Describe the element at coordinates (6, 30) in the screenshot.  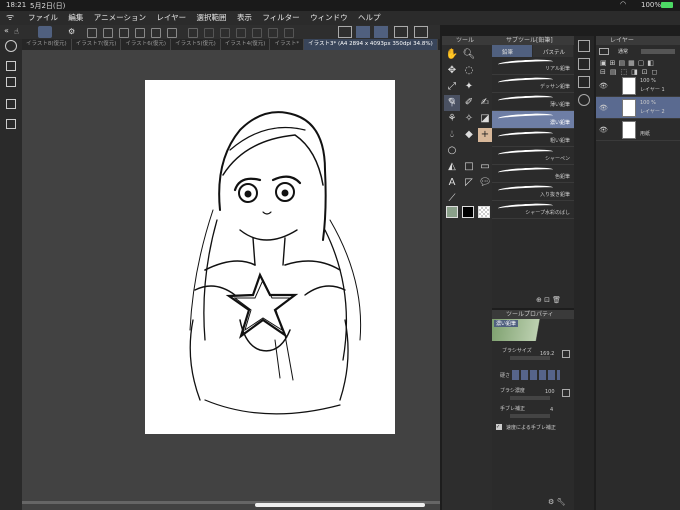
I see `toolbar-collapse-icon: «` at that location.